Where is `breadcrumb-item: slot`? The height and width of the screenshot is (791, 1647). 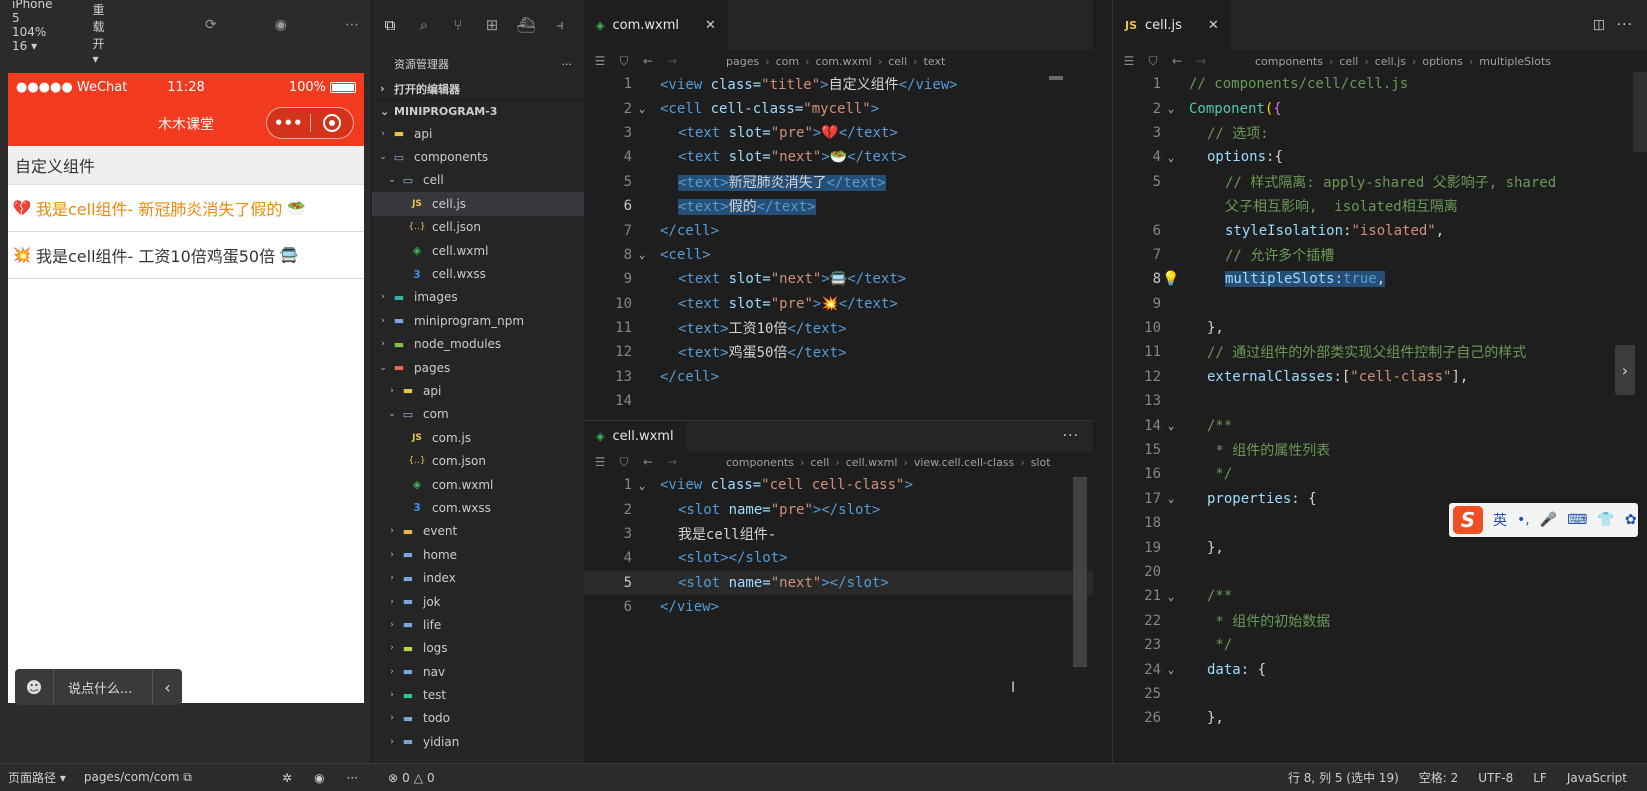 breadcrumb-item: slot is located at coordinates (1041, 462).